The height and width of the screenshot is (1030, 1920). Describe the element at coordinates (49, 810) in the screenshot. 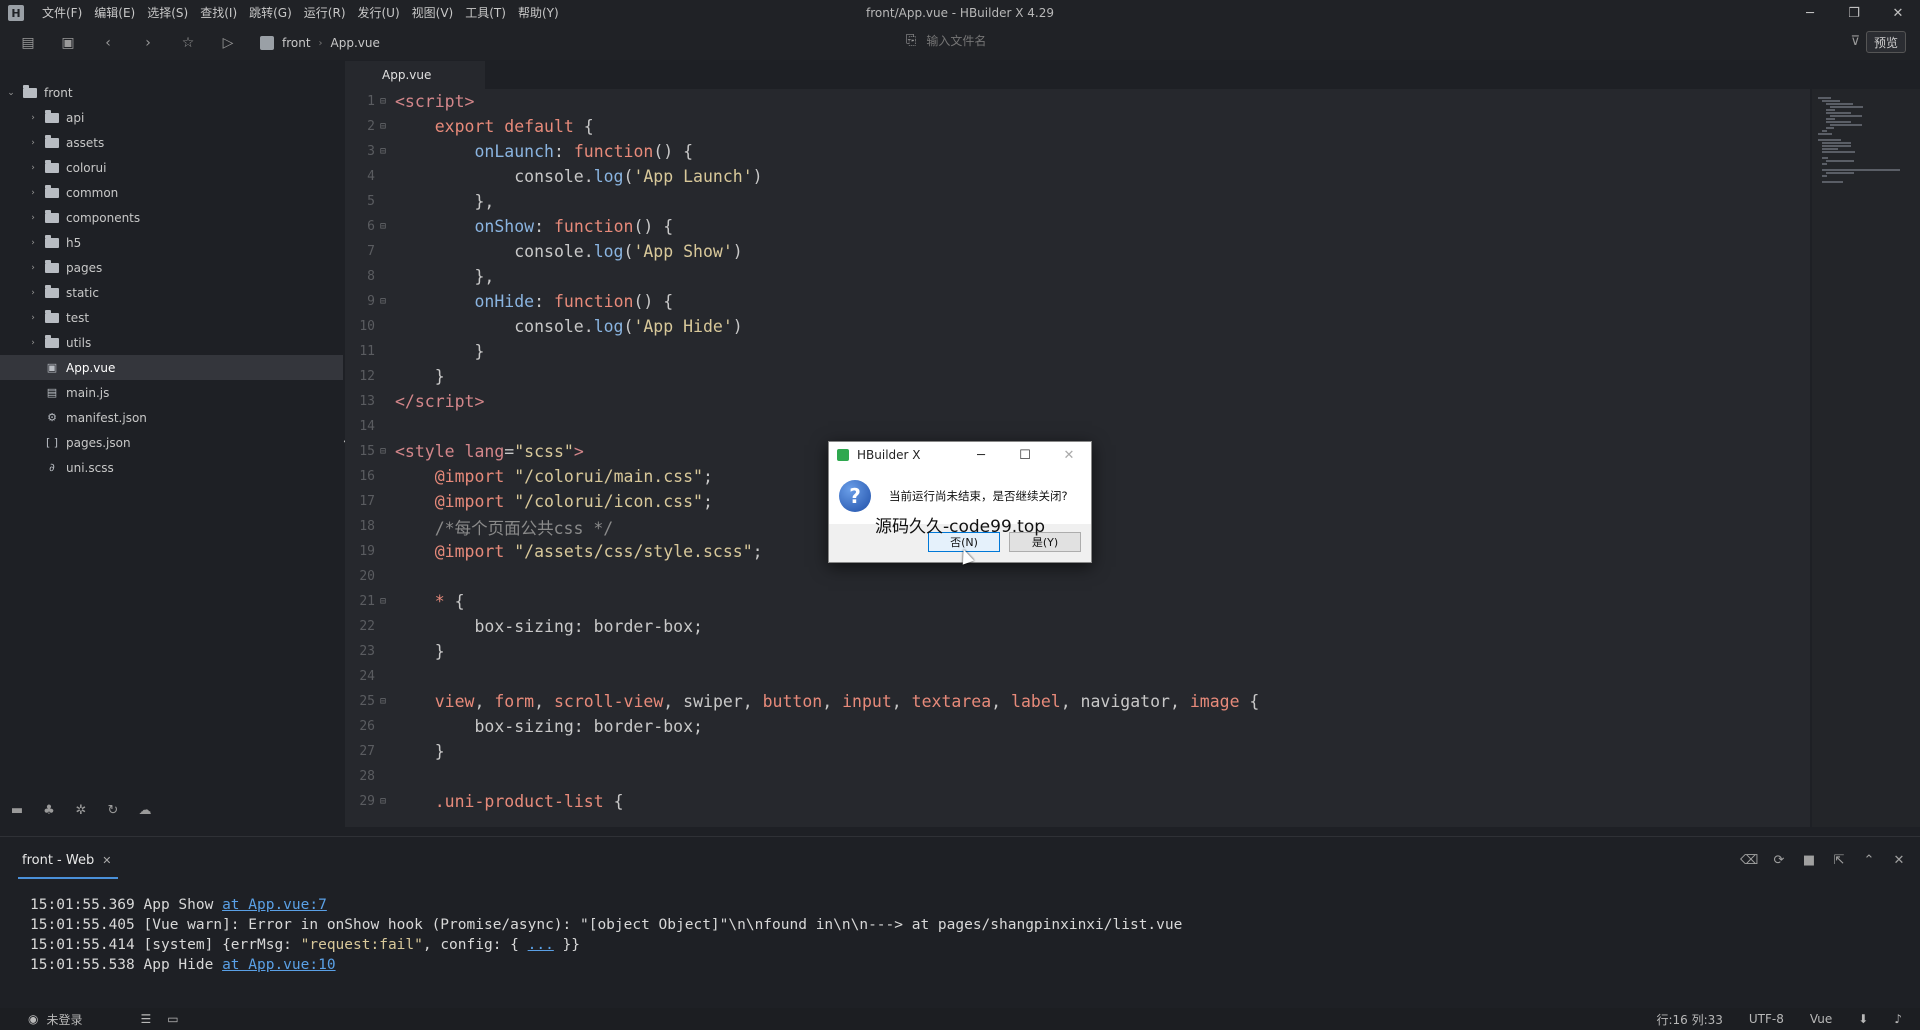

I see `plugin-icon: ♣` at that location.